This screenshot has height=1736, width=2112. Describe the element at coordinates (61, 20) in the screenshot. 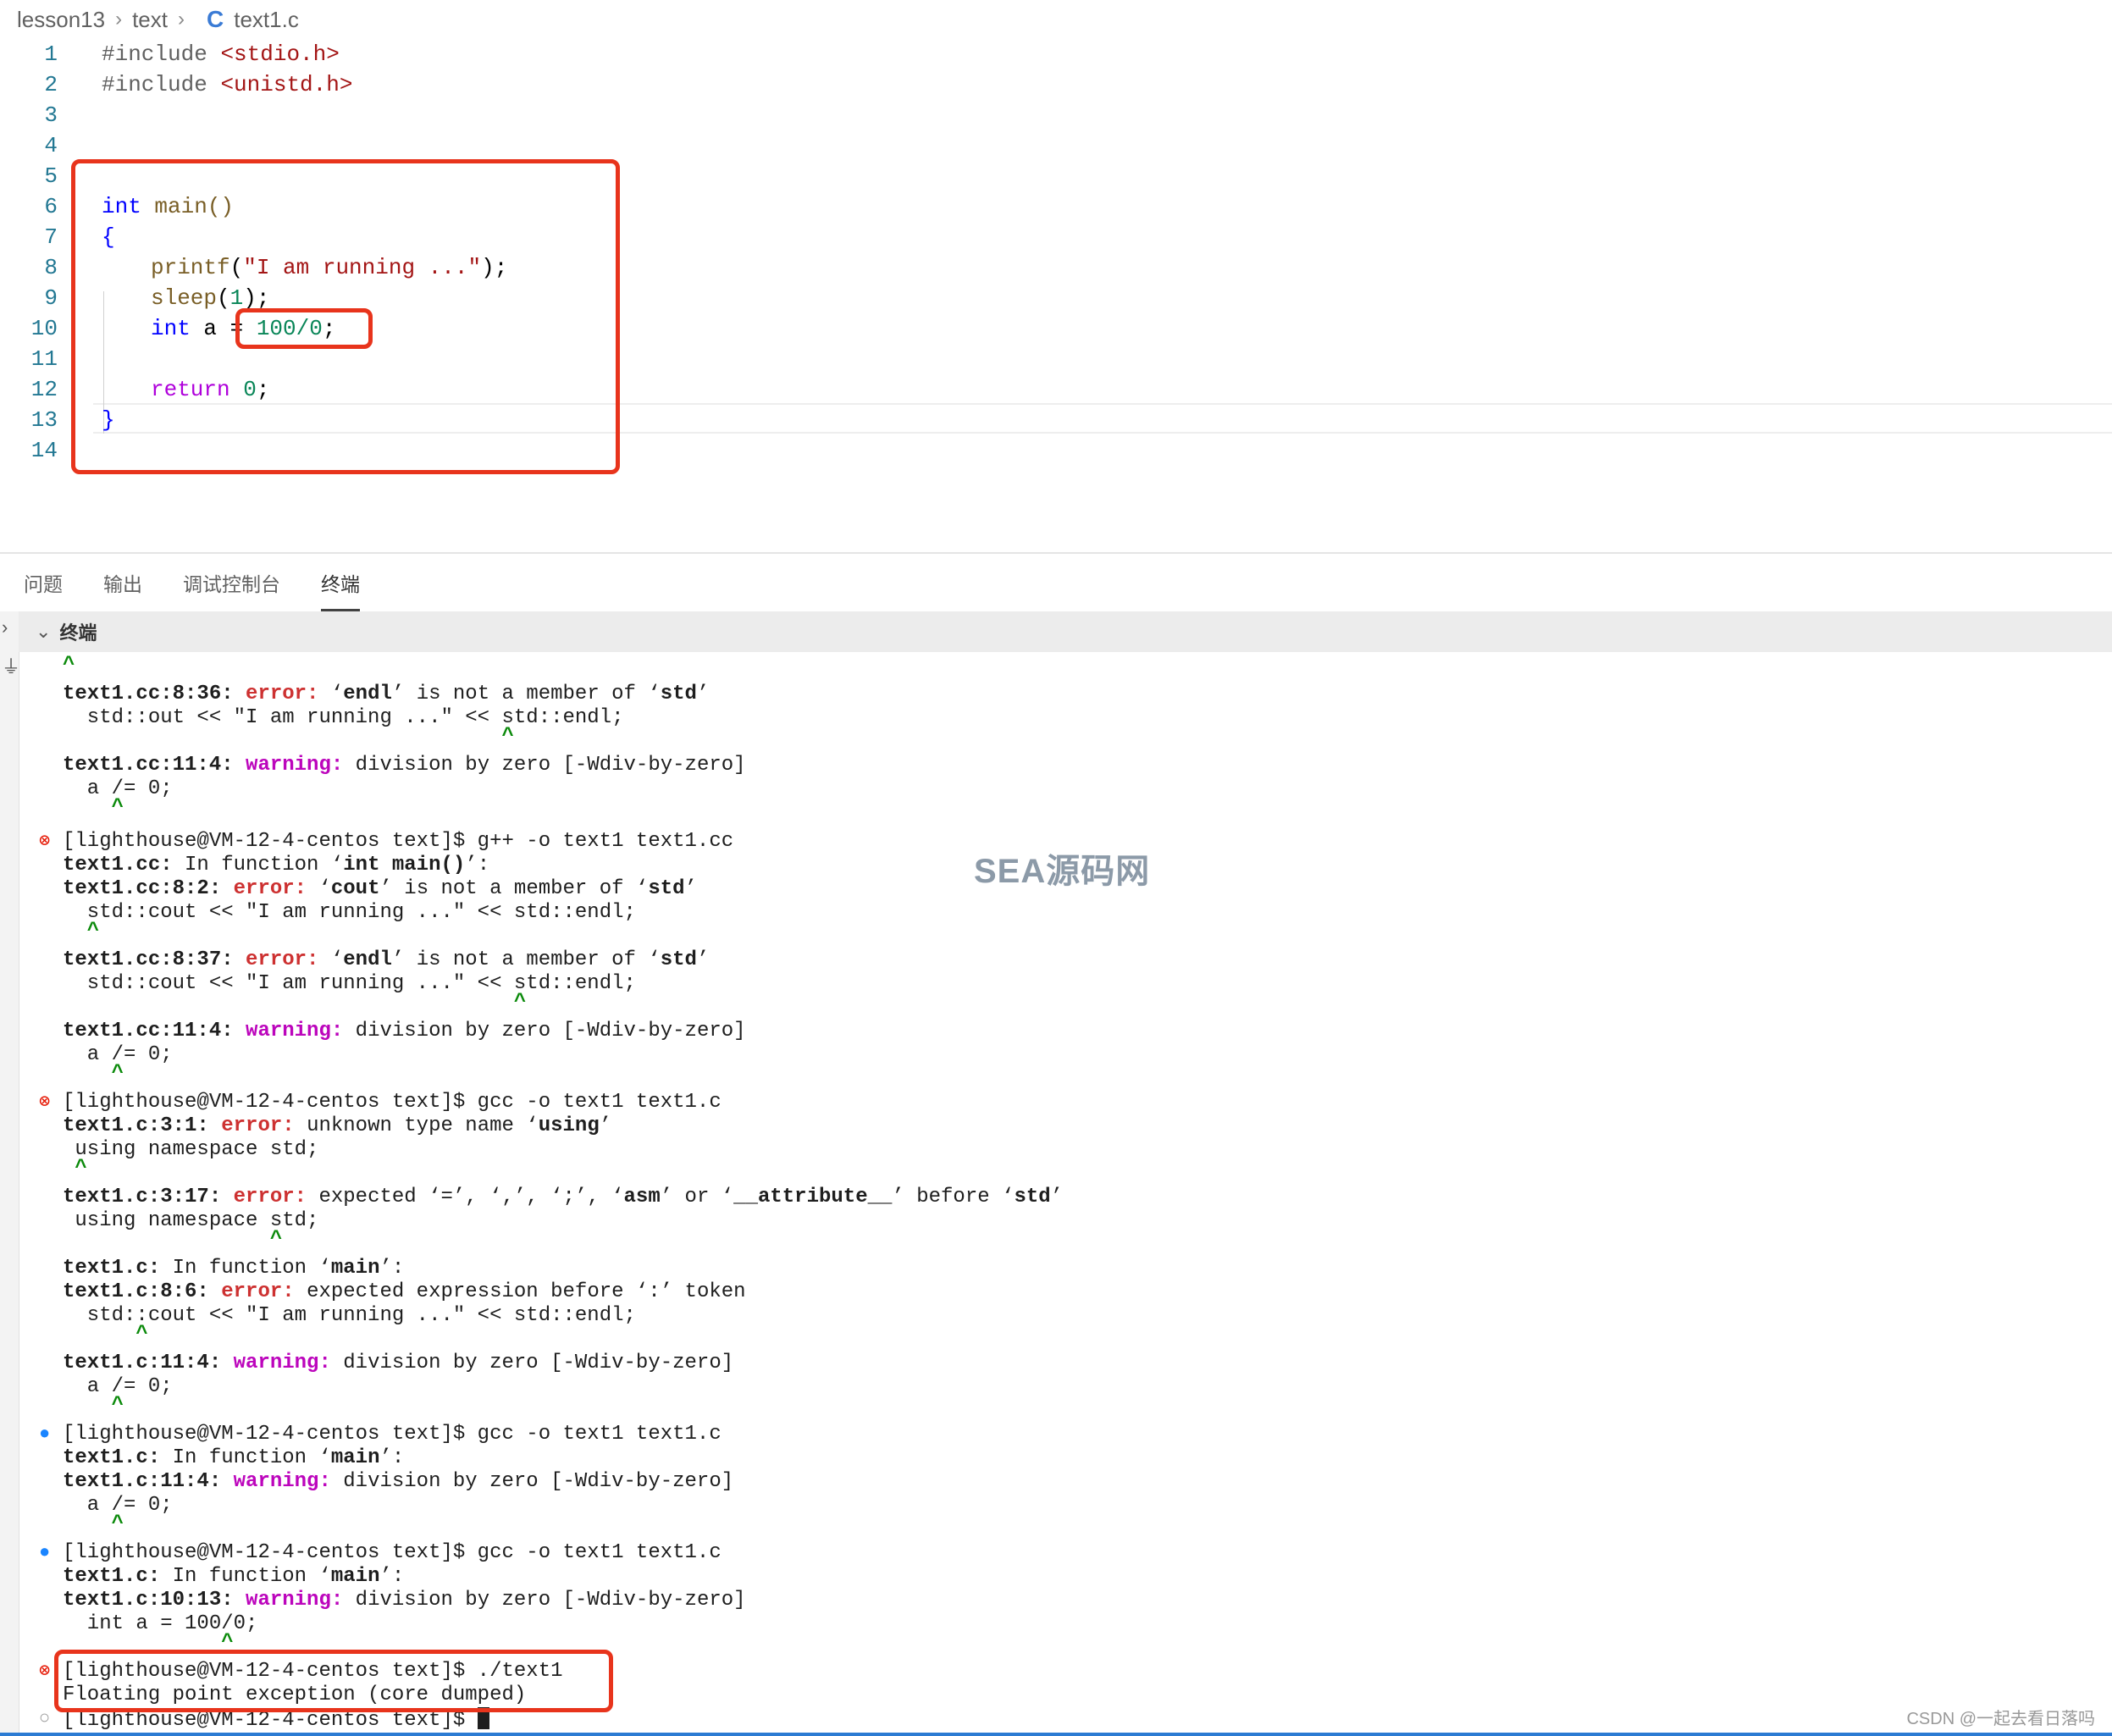

I see `breadcrumb-folder-lesson13: lesson13` at that location.